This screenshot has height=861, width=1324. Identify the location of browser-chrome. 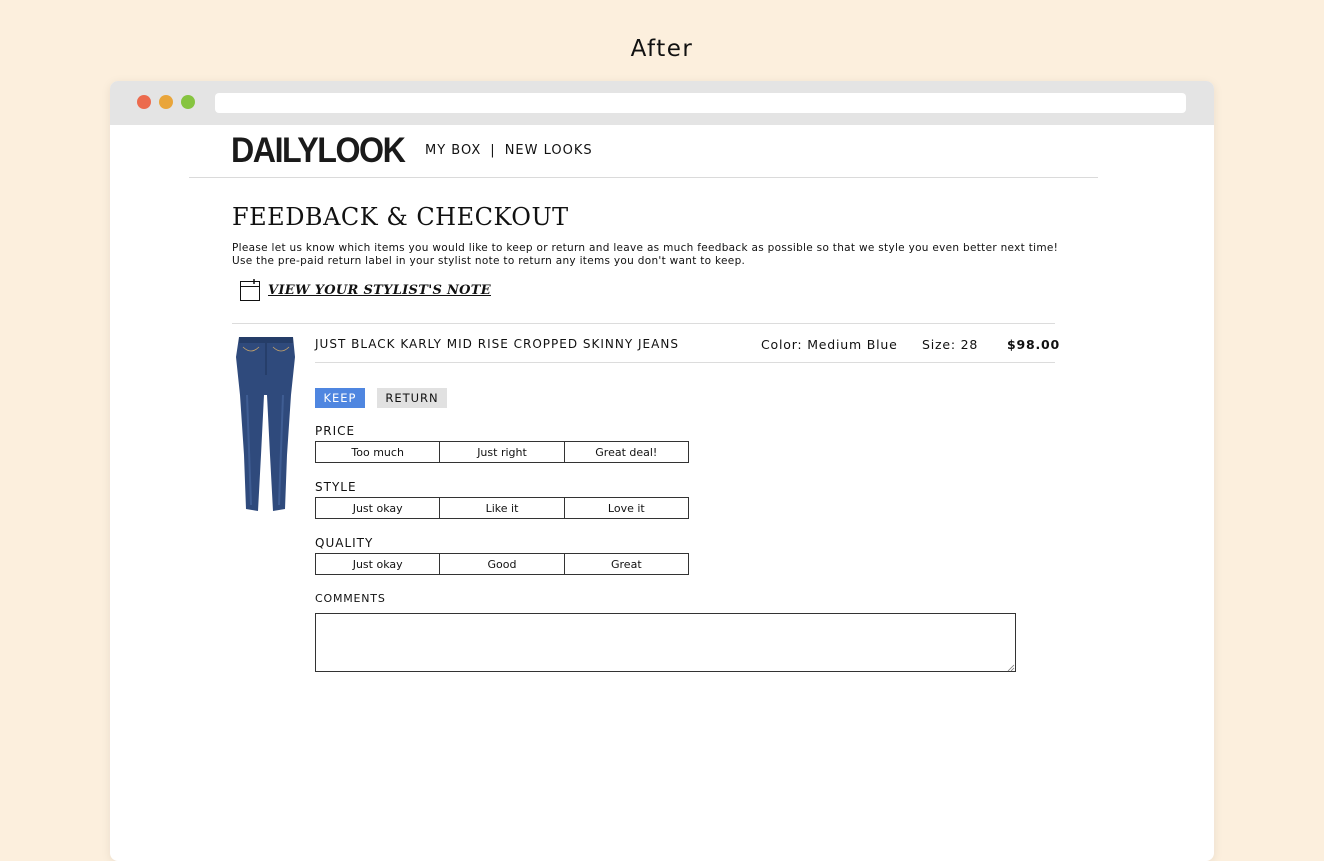
(662, 103).